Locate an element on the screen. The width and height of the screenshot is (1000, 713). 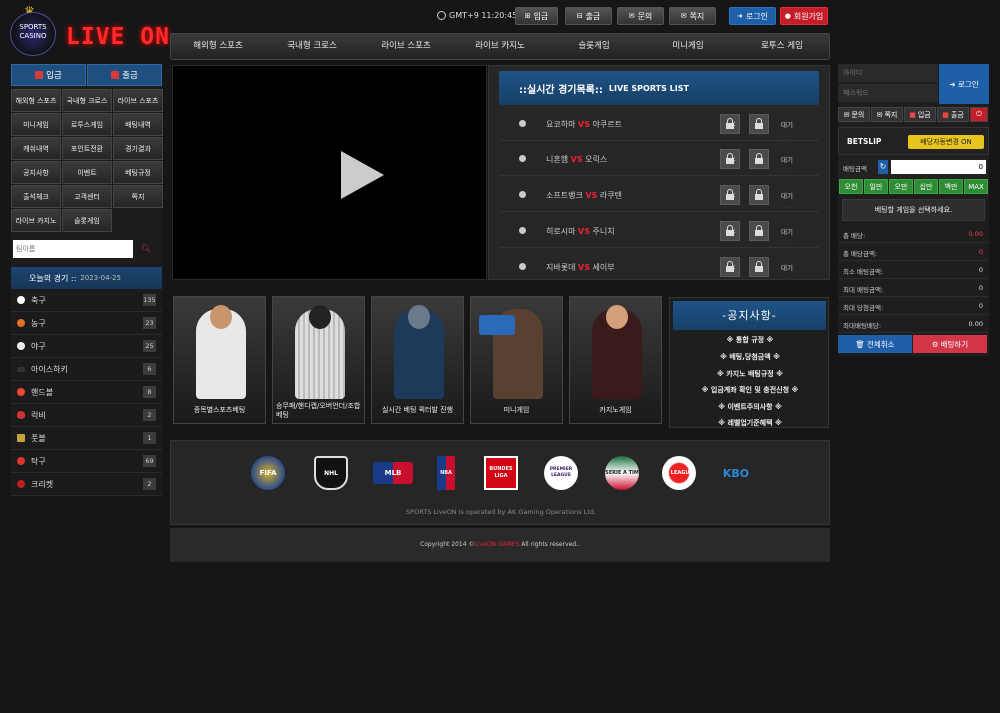
header-signup-button: ● 회원가입 is located at coordinates (804, 16).